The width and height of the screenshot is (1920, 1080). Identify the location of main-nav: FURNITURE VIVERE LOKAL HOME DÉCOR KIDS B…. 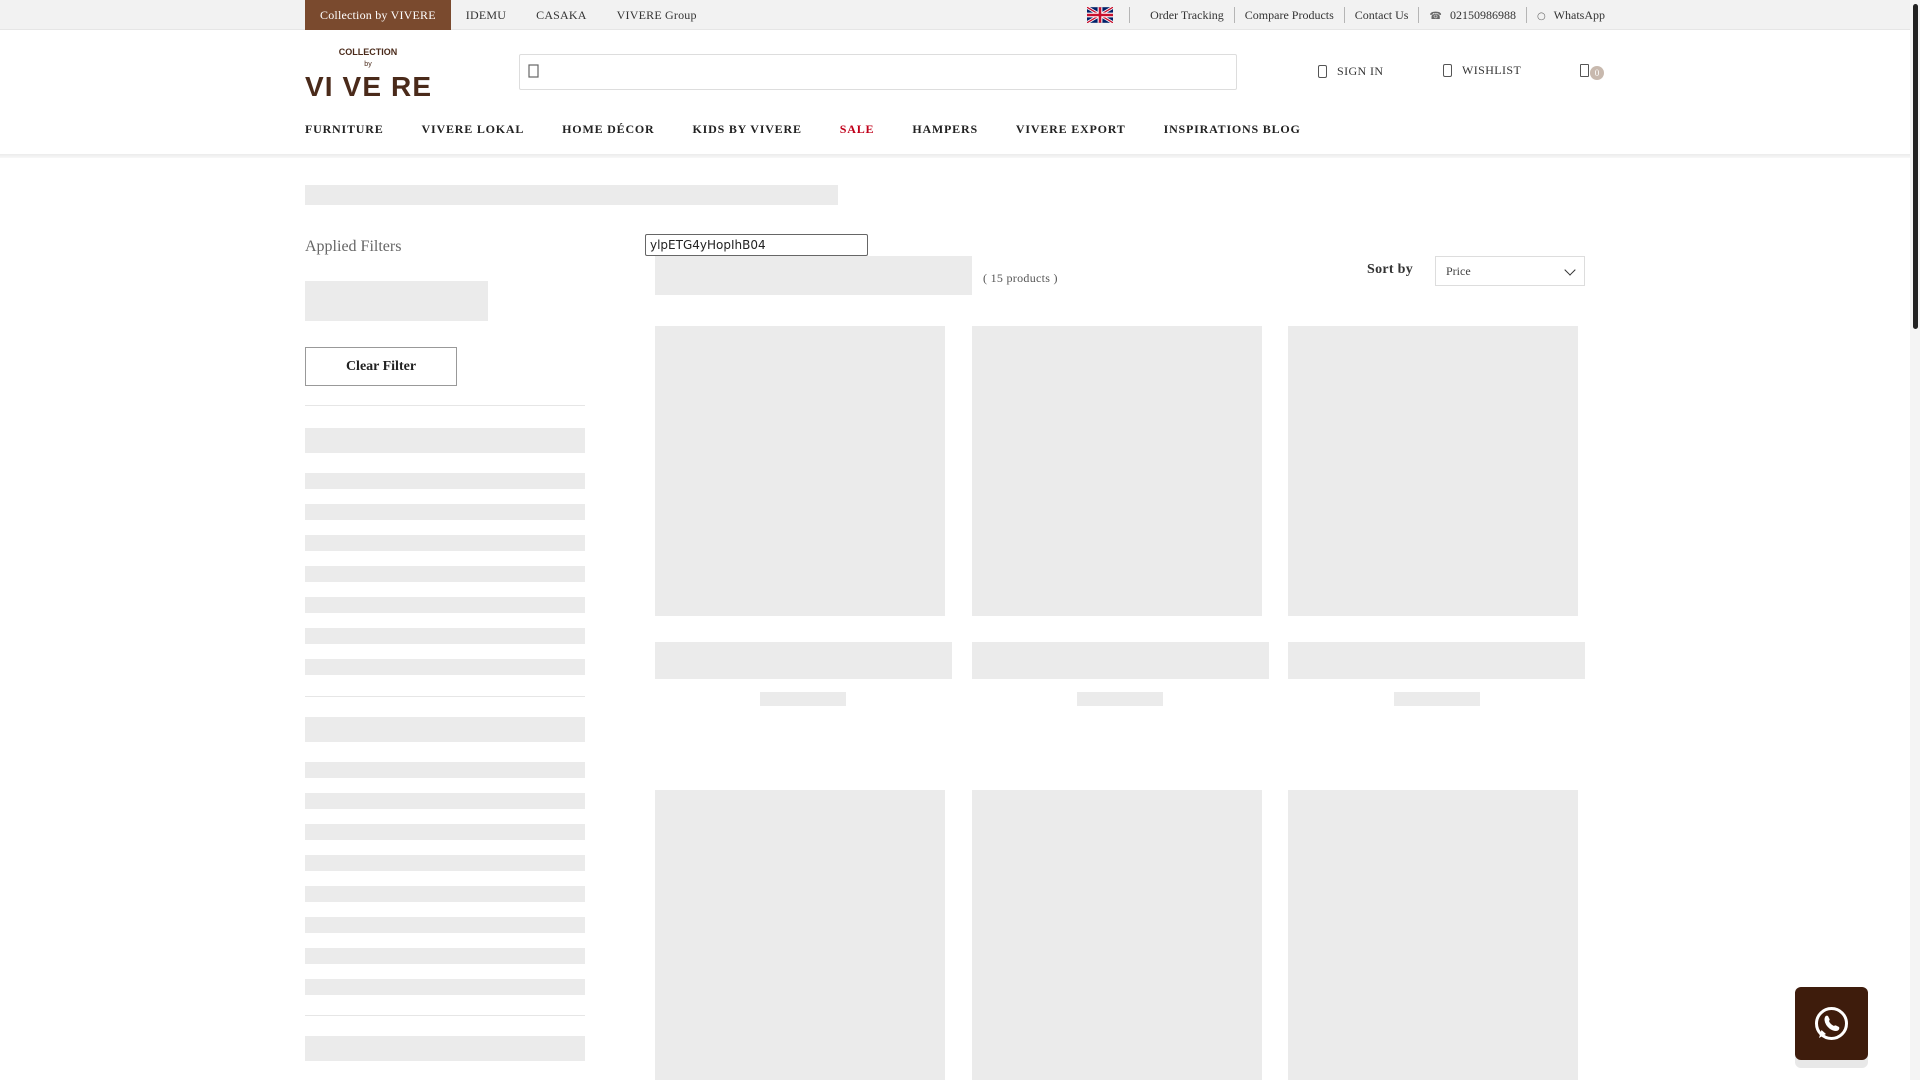
(822, 129).